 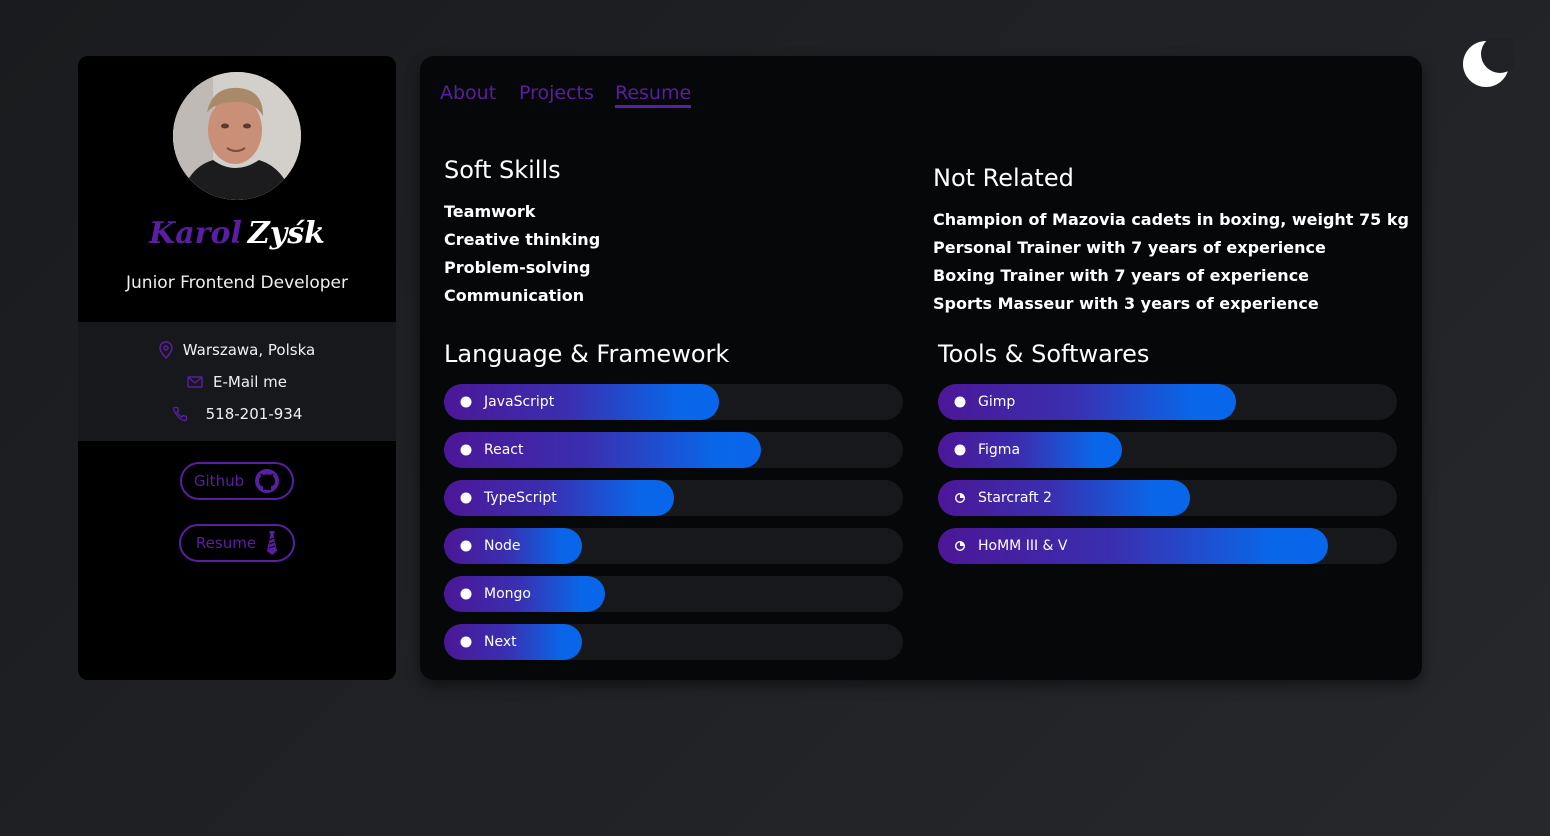 What do you see at coordinates (490, 211) in the screenshot?
I see `list-item: Teamwork` at bounding box center [490, 211].